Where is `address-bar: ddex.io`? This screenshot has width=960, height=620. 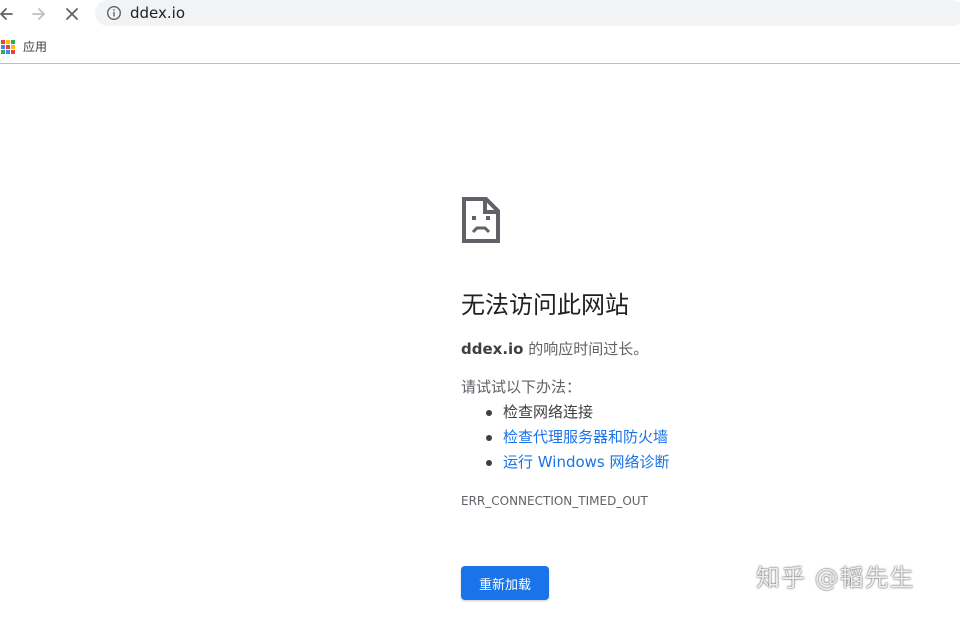
address-bar: ddex.io is located at coordinates (527, 13).